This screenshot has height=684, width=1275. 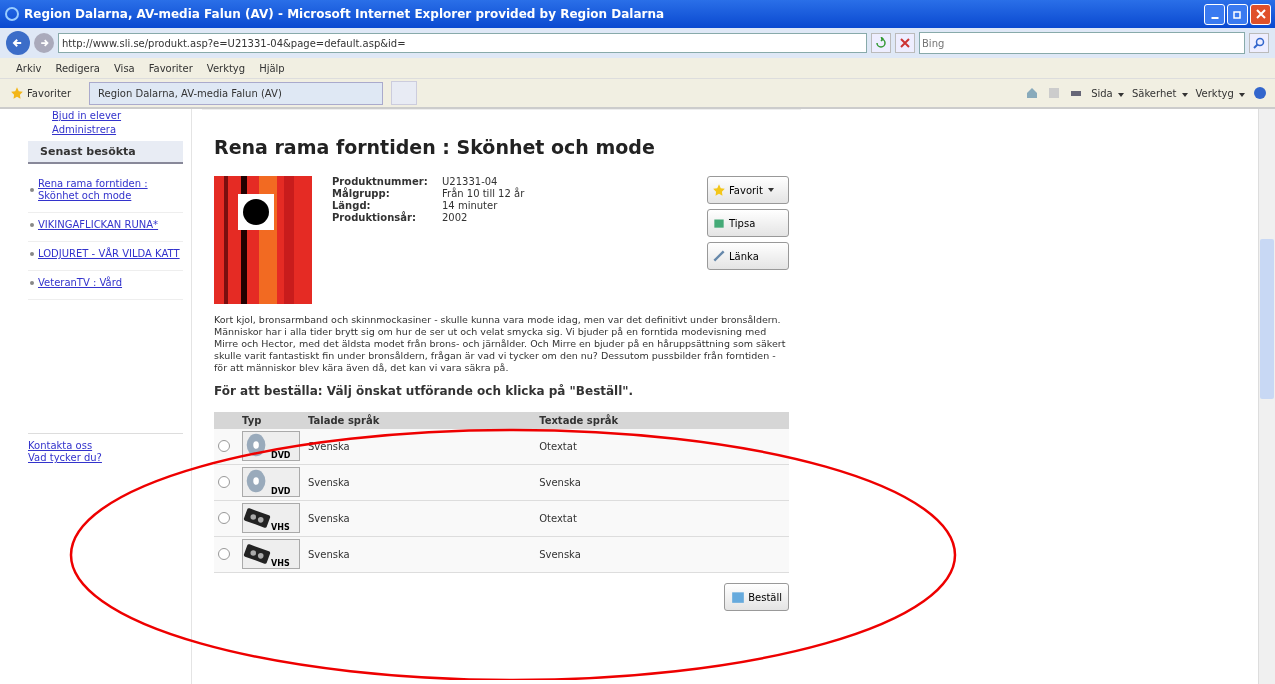 What do you see at coordinates (1260, 93) in the screenshot?
I see `help-icon` at bounding box center [1260, 93].